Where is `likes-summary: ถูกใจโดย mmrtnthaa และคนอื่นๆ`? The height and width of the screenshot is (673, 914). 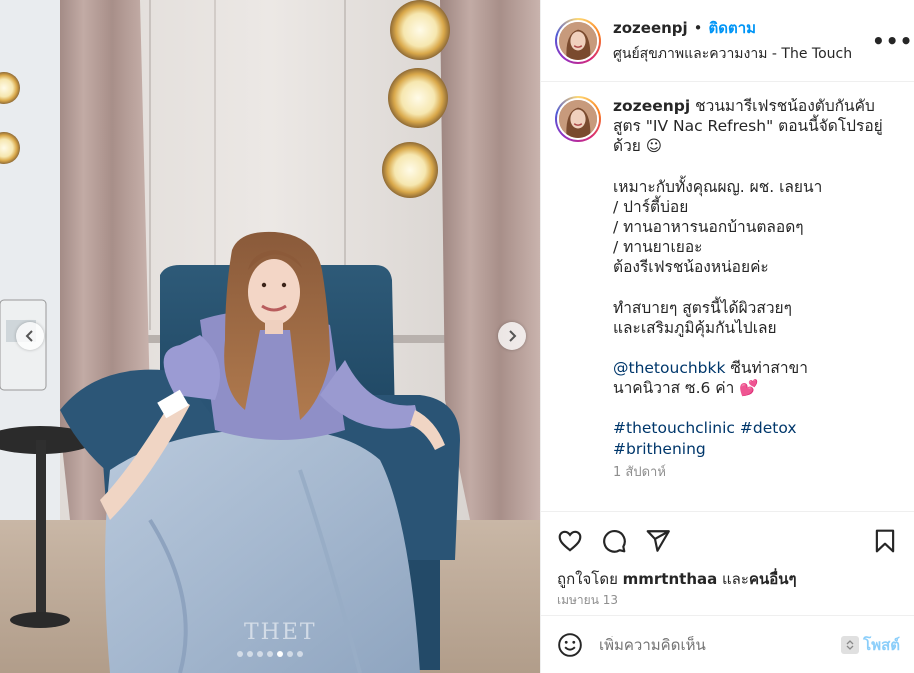 likes-summary: ถูกใจโดย mmrtnthaa และคนอื่นๆ is located at coordinates (727, 579).